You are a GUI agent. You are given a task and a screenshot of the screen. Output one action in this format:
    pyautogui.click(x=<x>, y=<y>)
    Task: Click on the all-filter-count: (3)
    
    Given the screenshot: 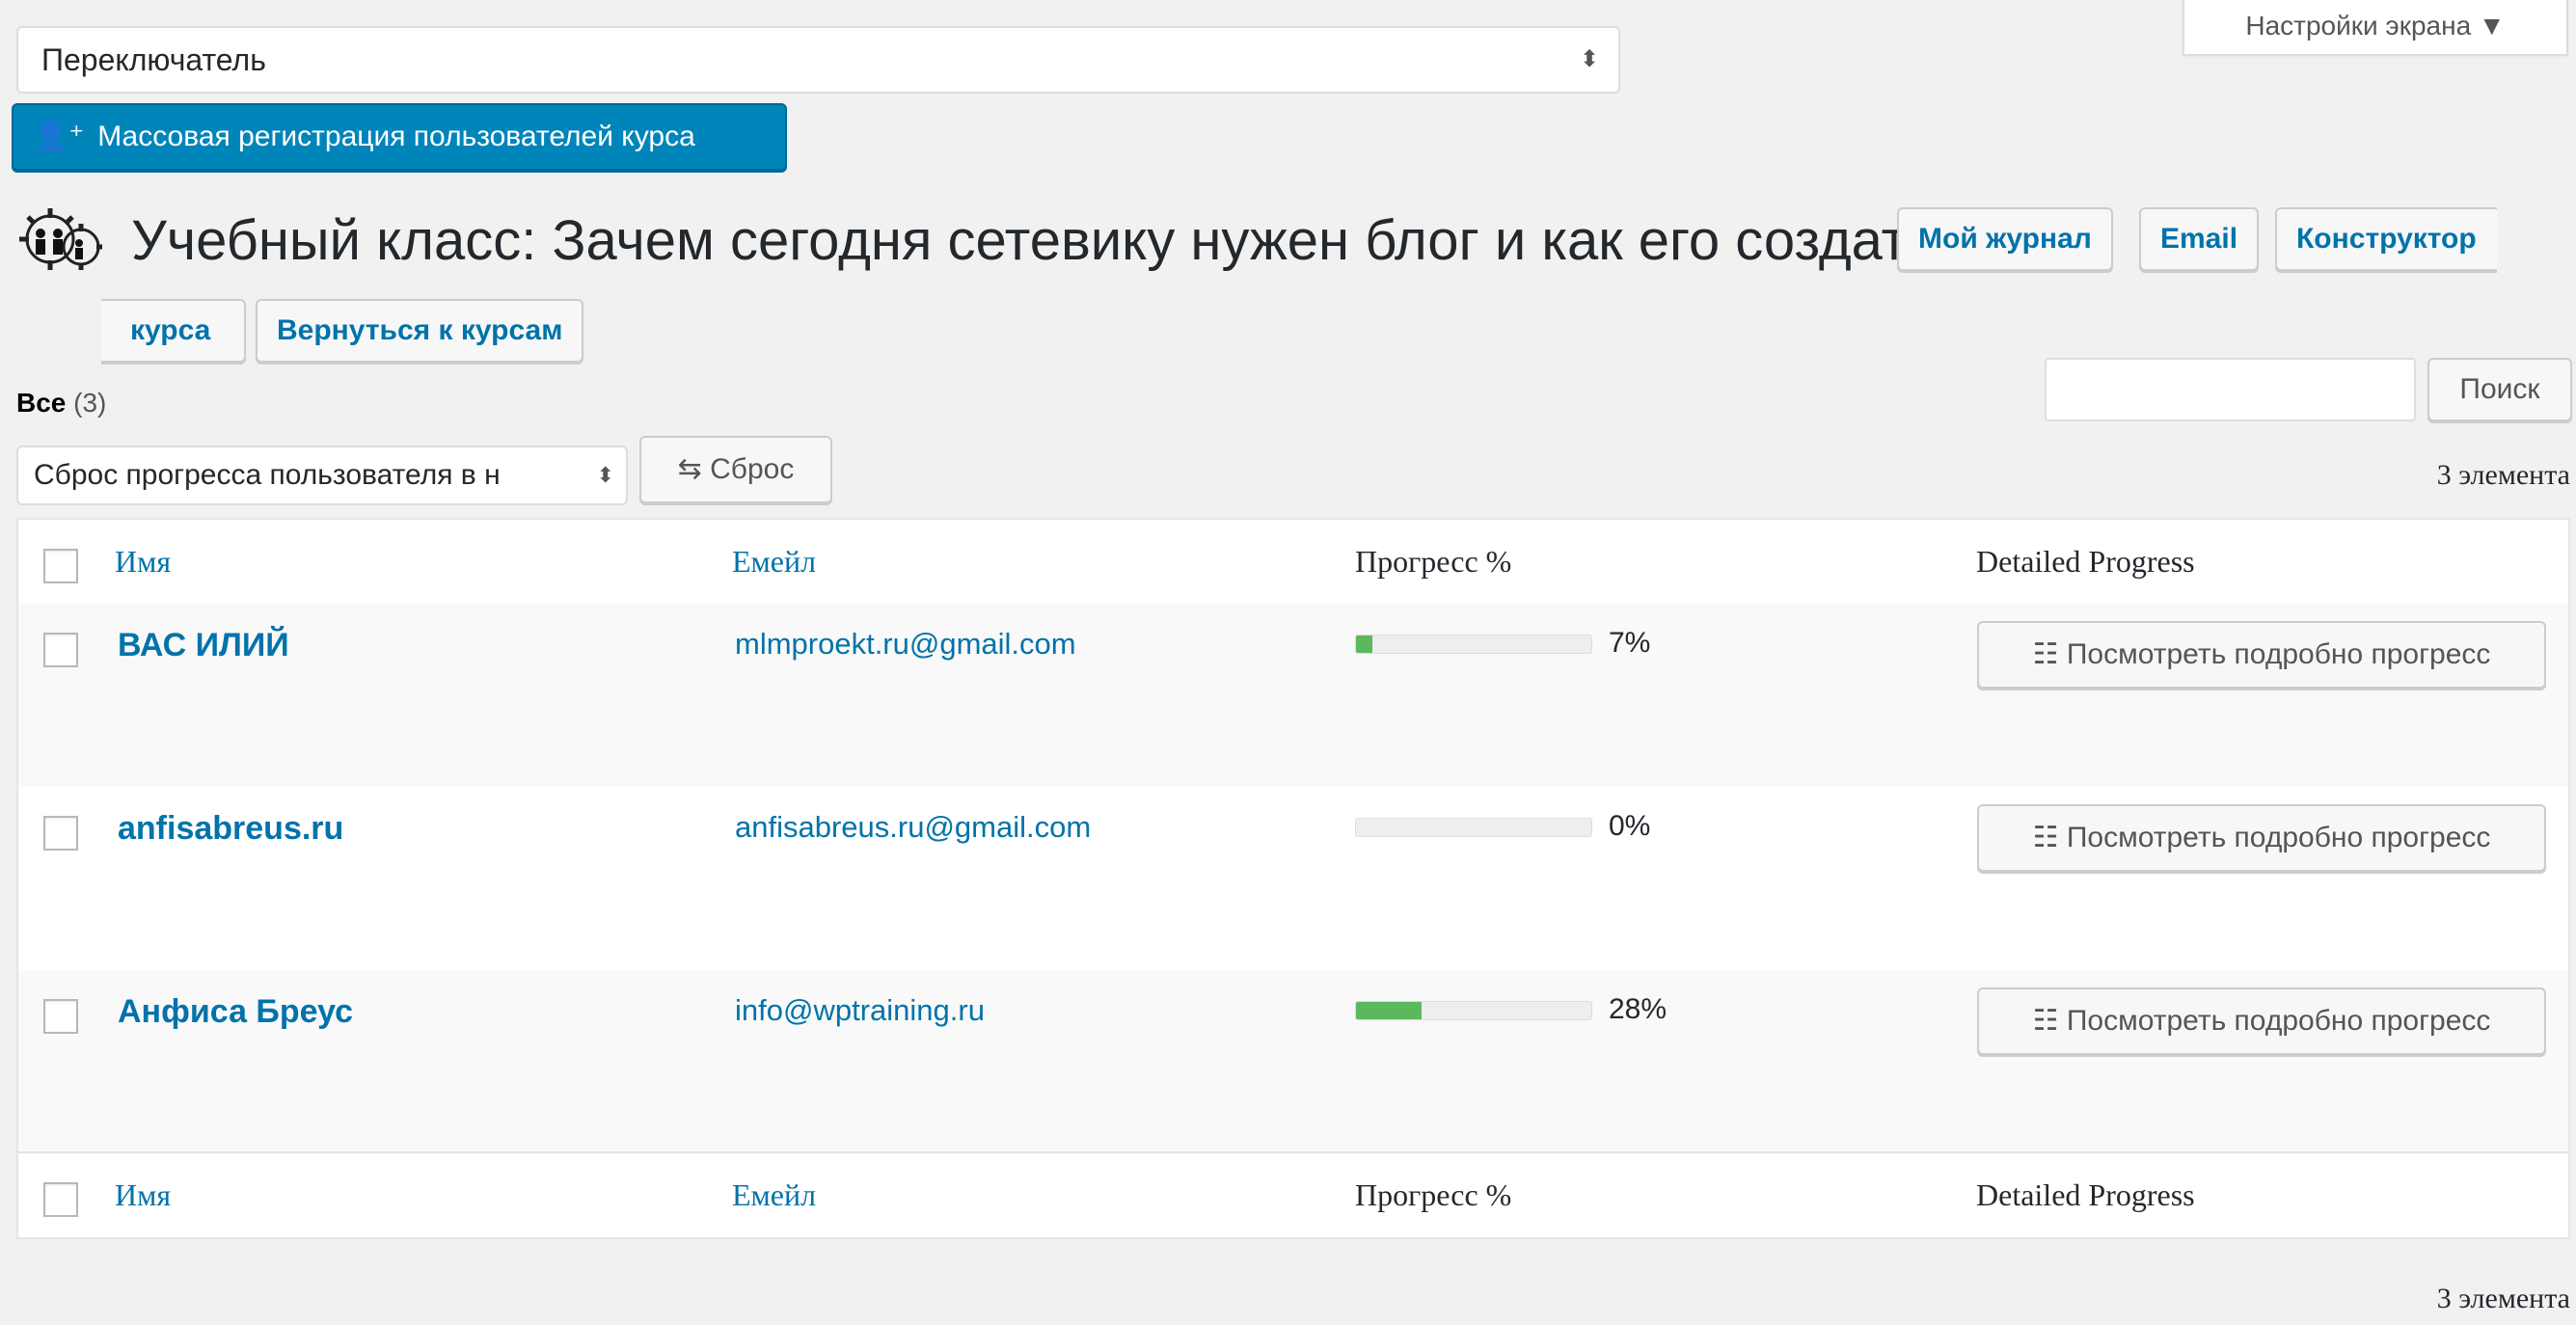 What is the action you would take?
    pyautogui.click(x=90, y=403)
    